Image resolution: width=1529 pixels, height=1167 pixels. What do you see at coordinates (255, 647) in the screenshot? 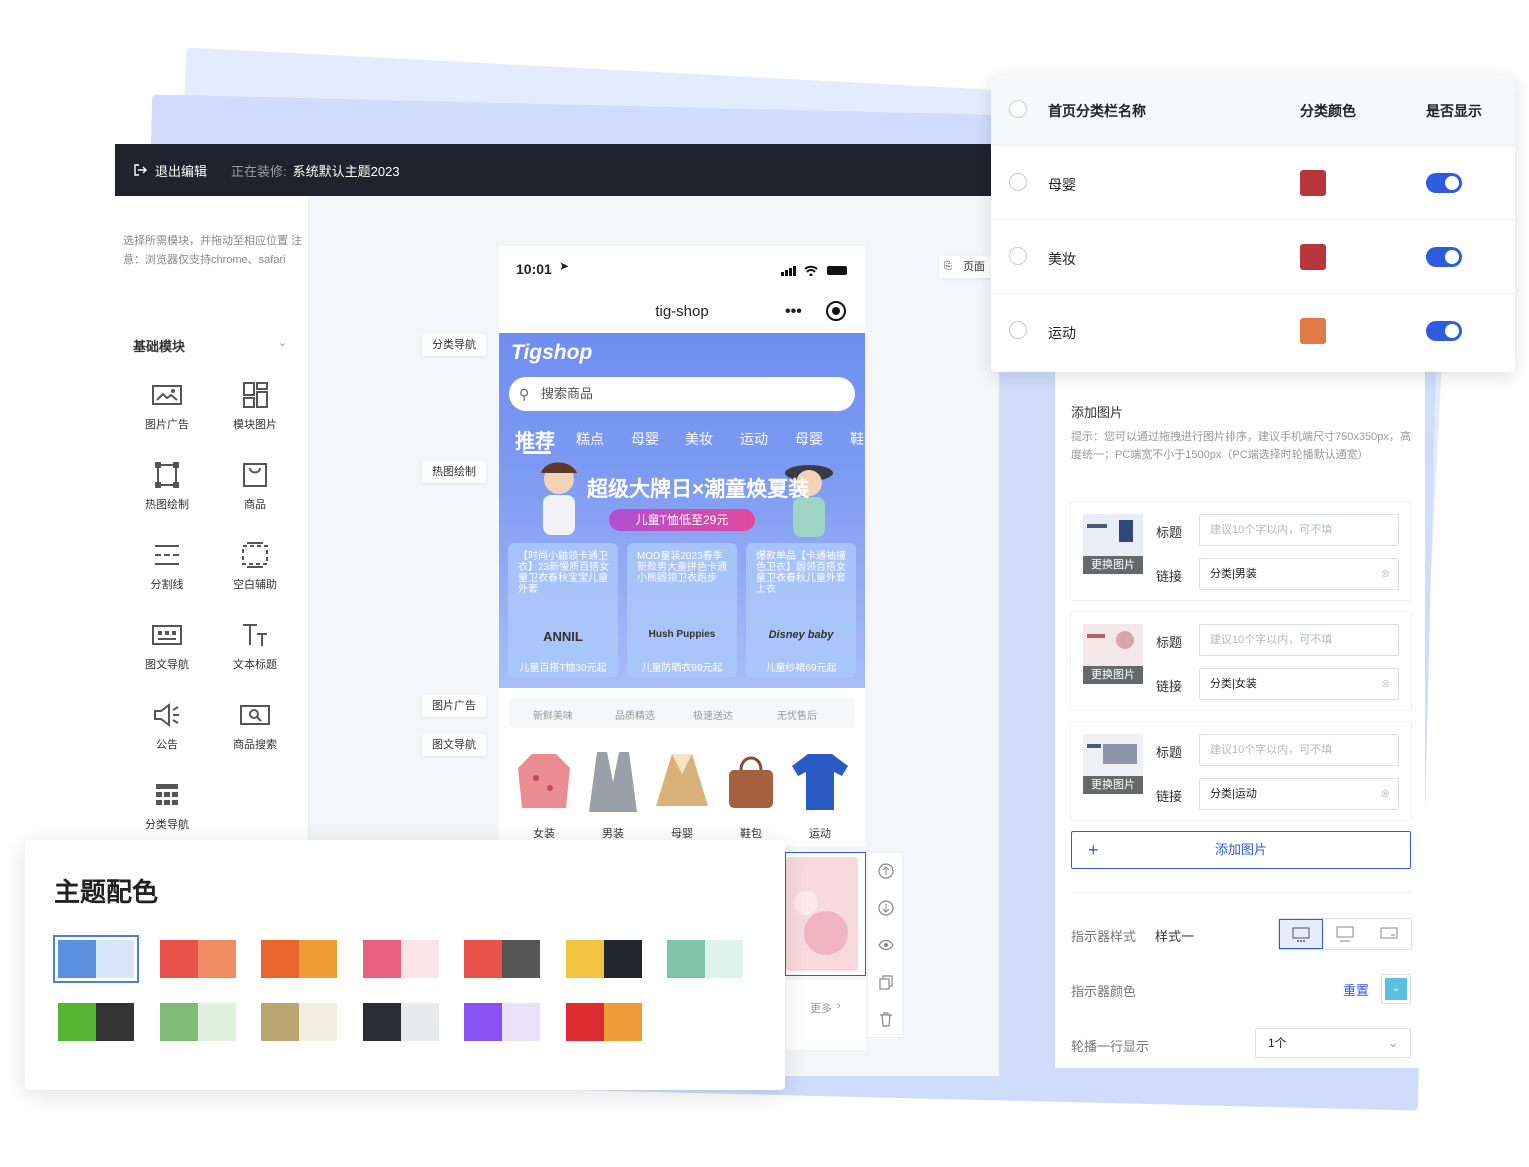
I see `module-text-title: 文本标题` at bounding box center [255, 647].